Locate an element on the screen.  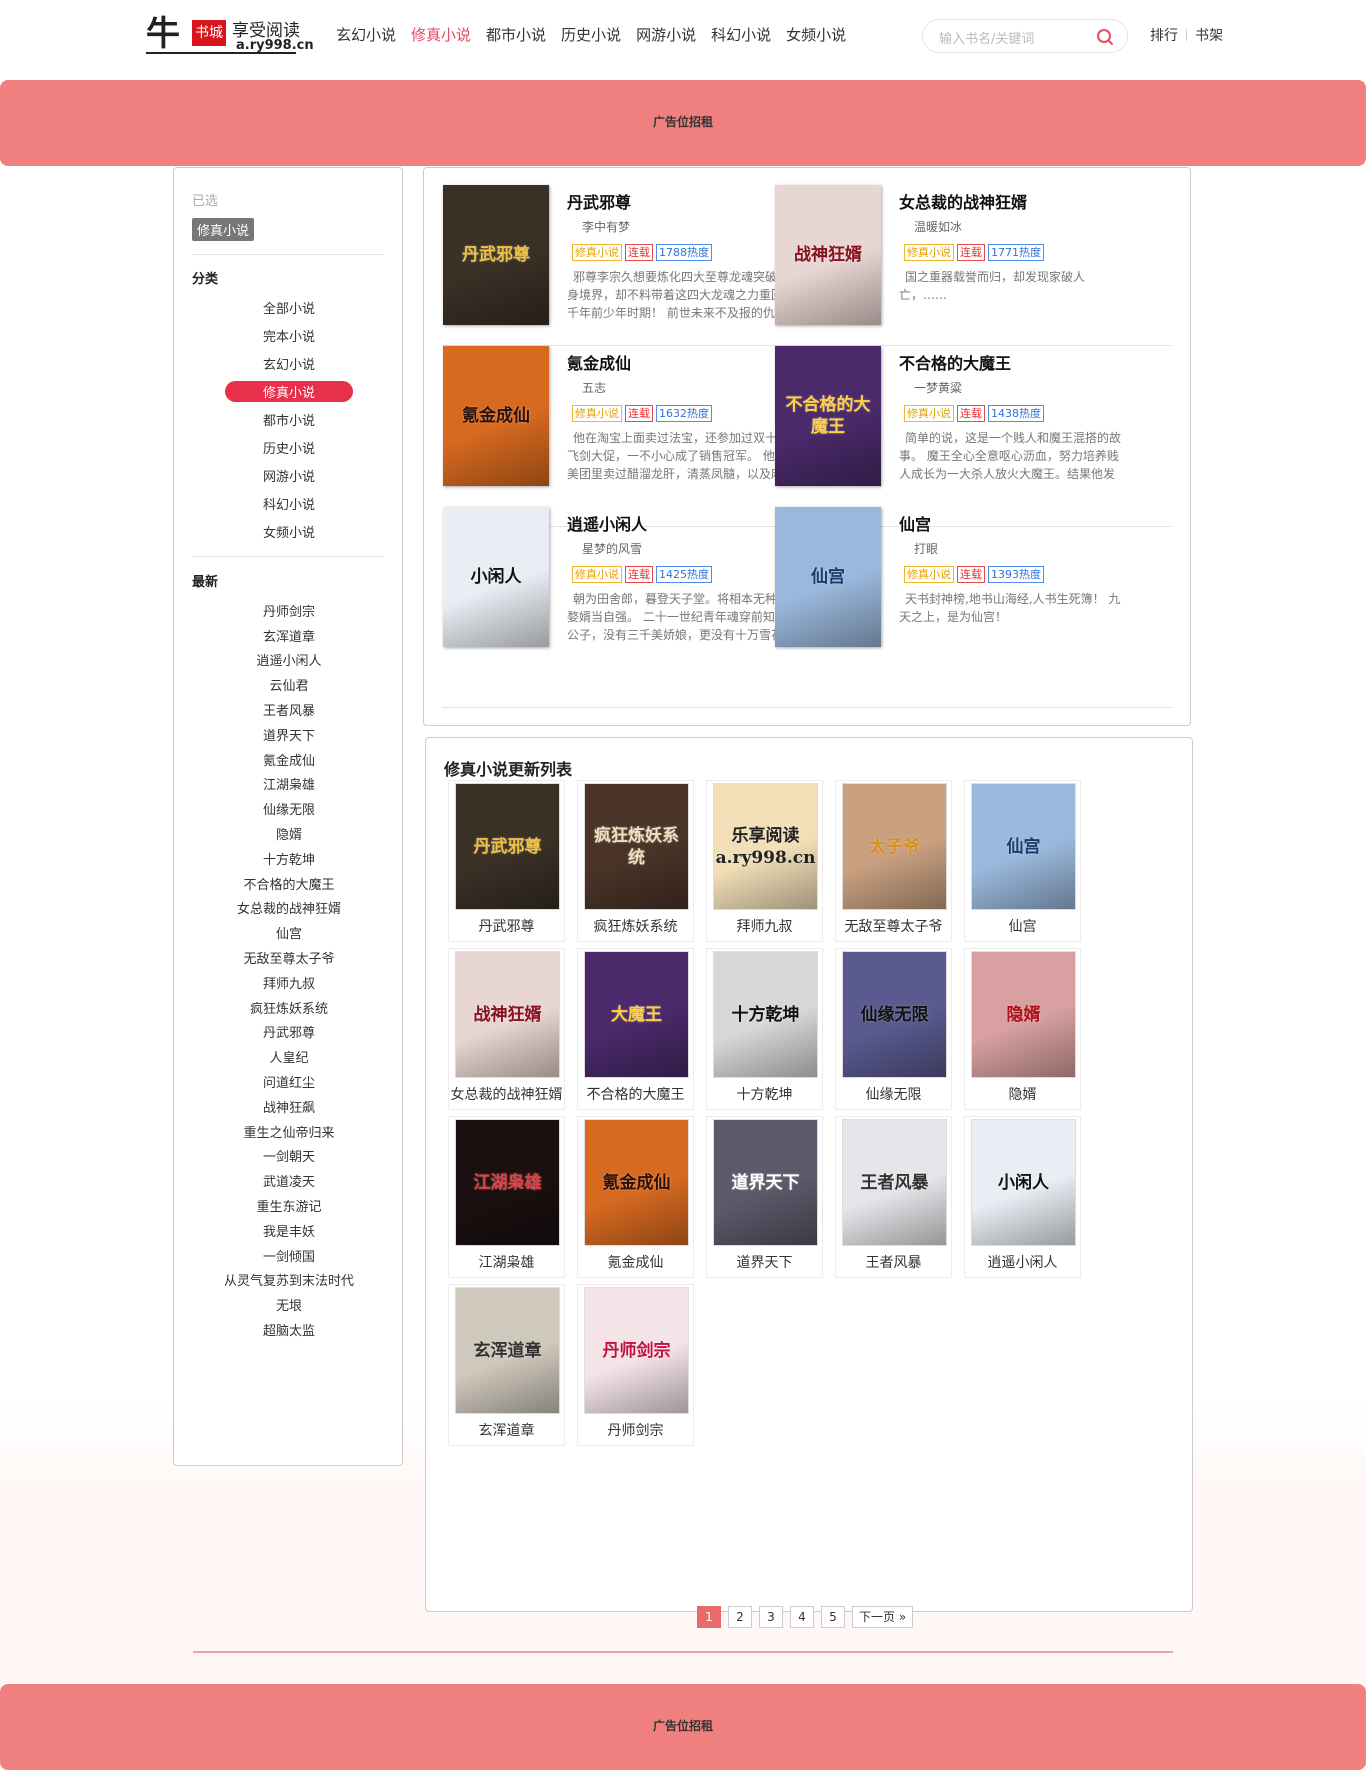
book-title: 道界天下 is located at coordinates (764, 1262).